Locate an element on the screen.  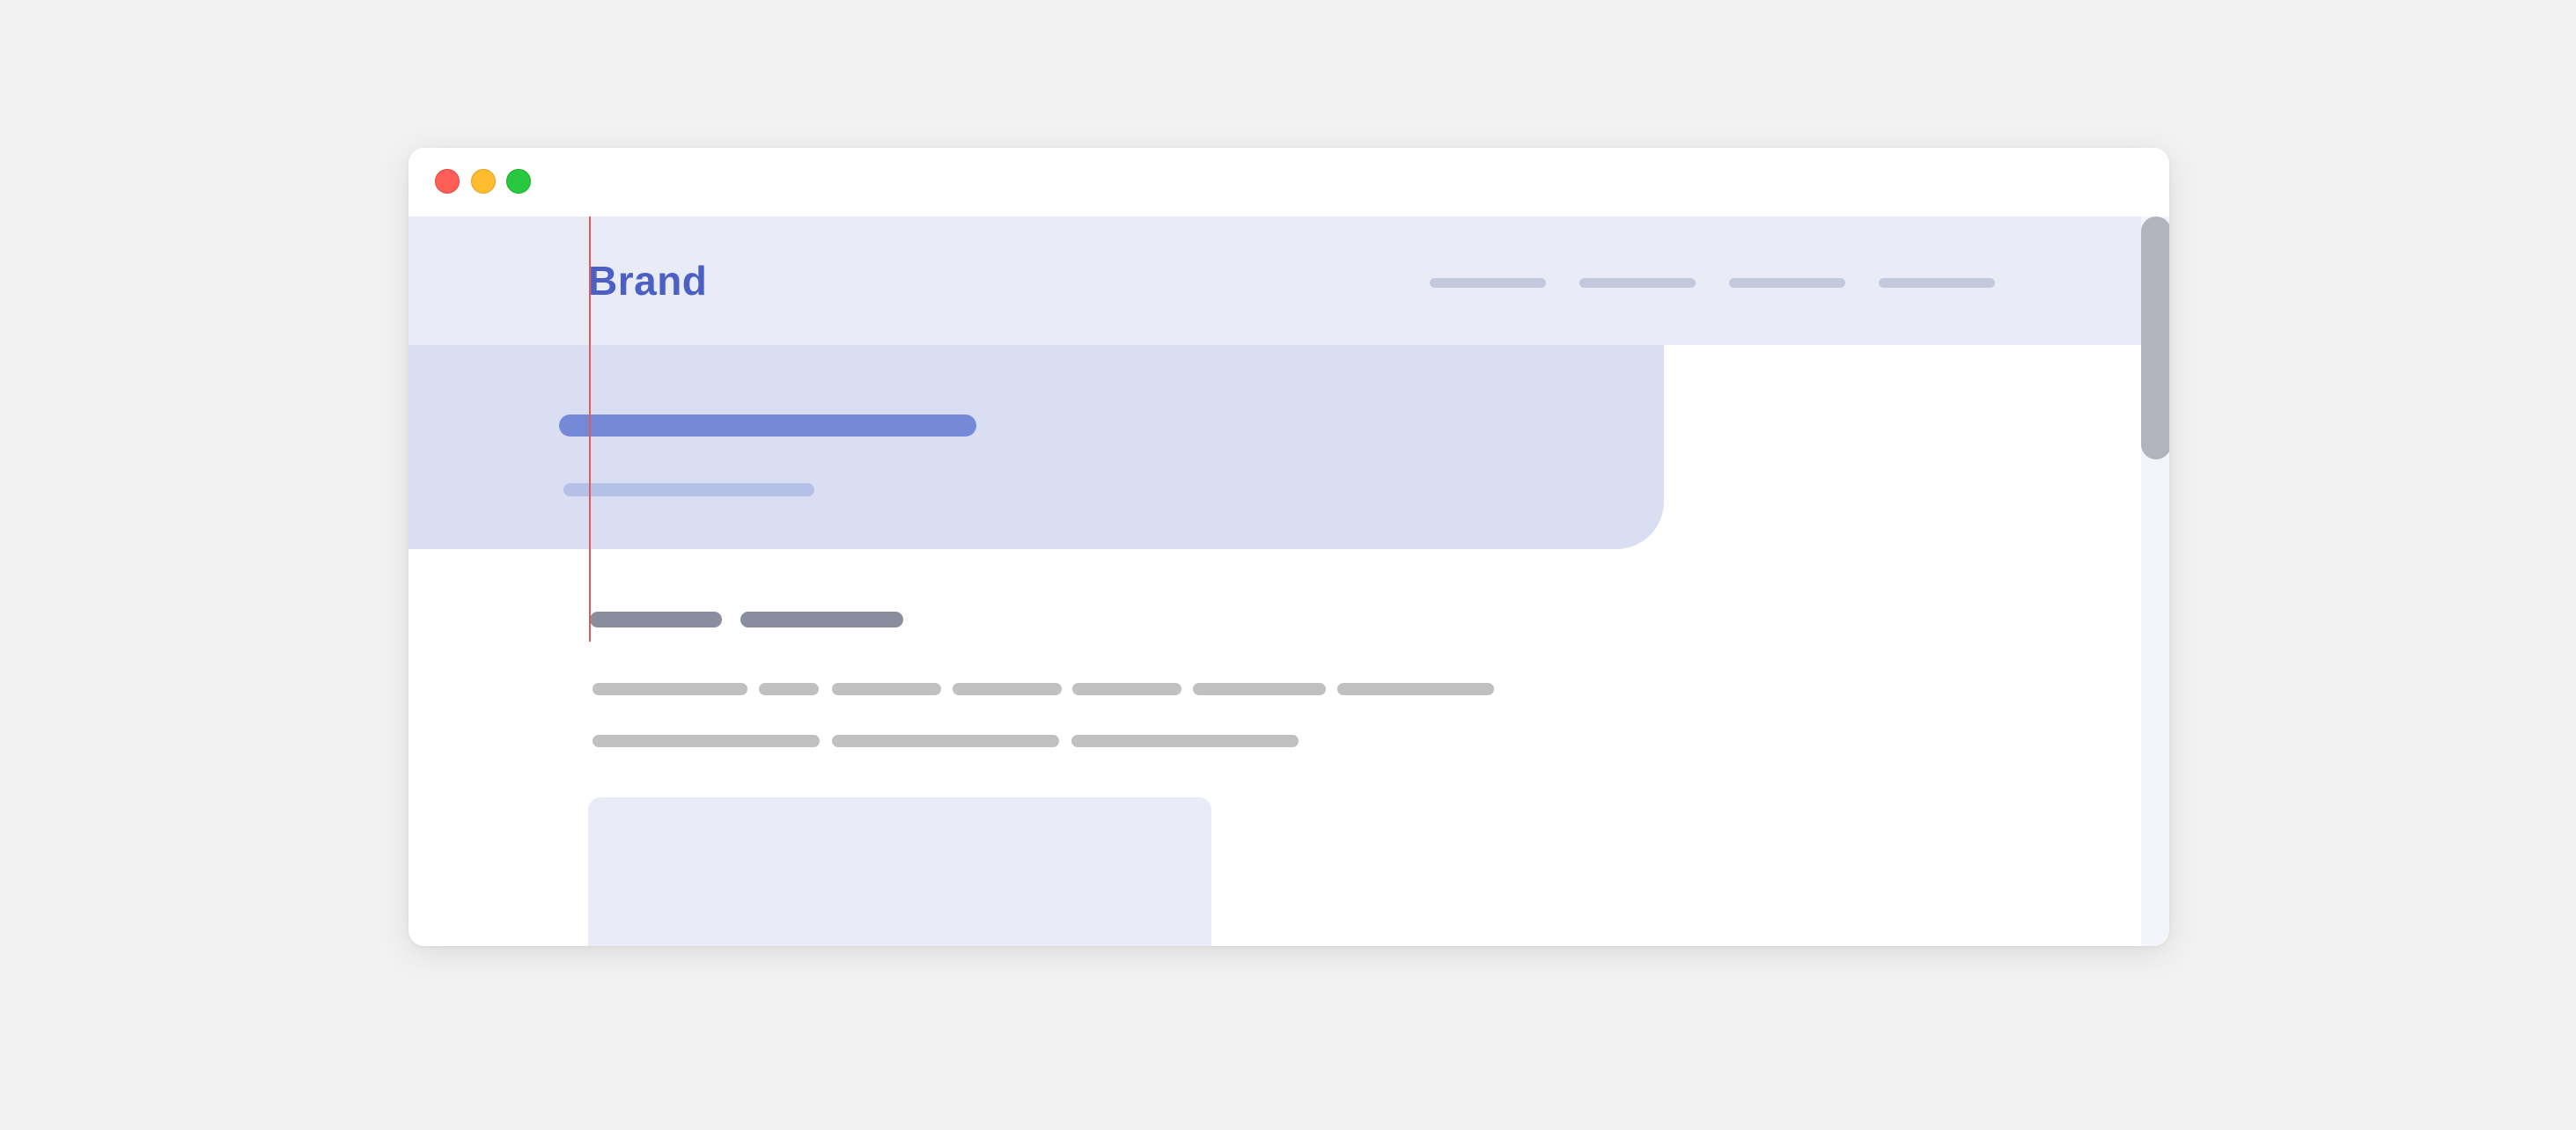
hero-subtitle-placeholder is located at coordinates (689, 489).